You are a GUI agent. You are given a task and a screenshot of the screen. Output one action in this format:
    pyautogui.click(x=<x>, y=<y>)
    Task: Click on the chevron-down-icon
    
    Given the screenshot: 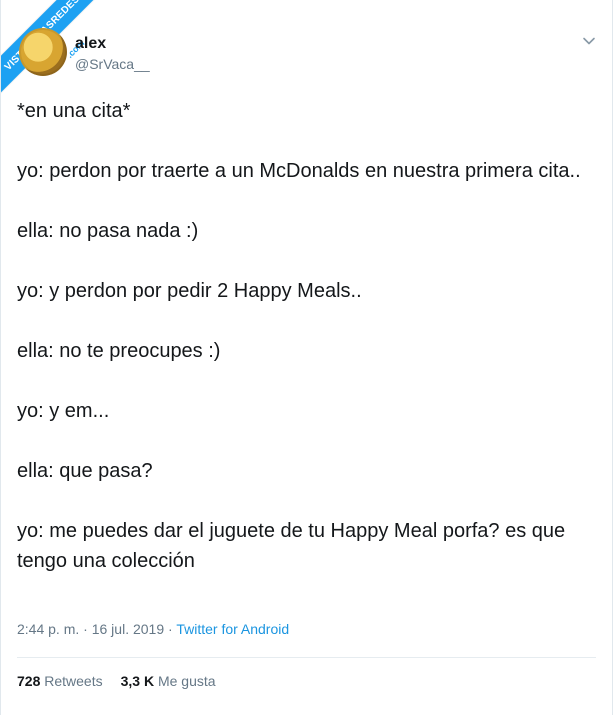 What is the action you would take?
    pyautogui.click(x=589, y=41)
    